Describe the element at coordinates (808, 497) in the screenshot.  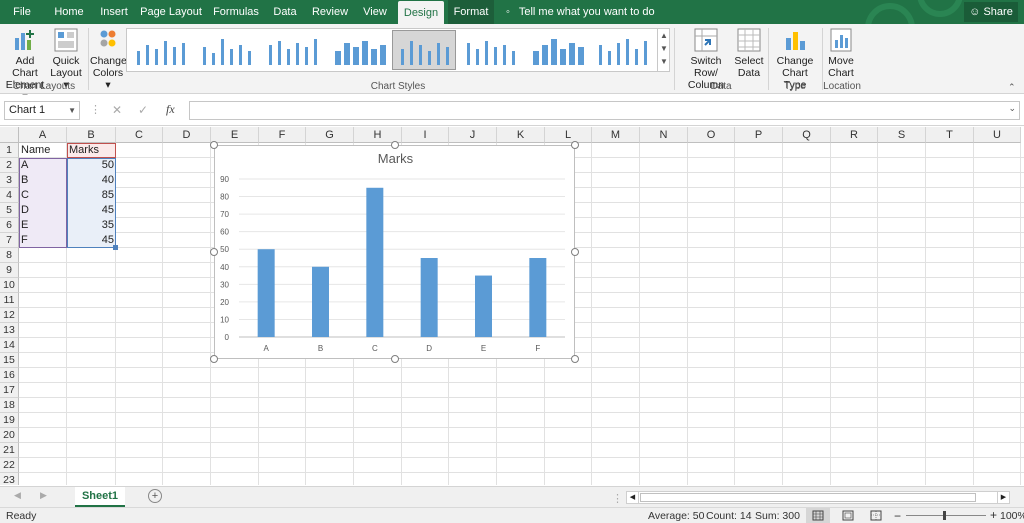
I see `scroll-thumb` at that location.